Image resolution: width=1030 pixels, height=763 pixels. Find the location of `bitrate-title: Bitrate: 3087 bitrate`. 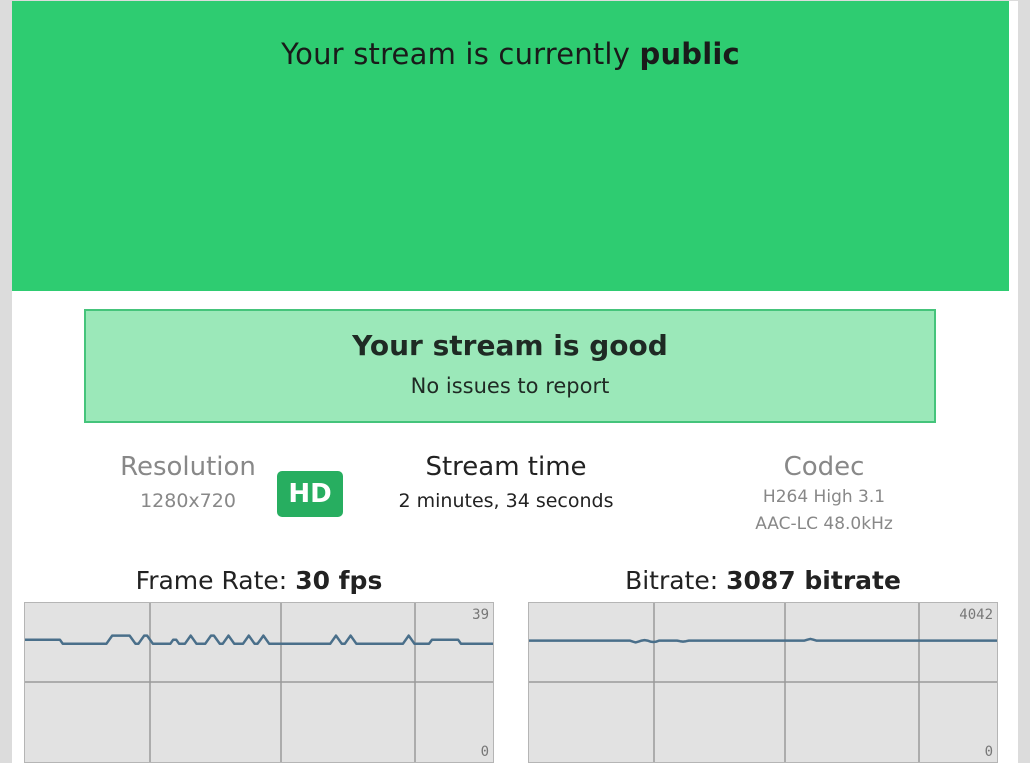

bitrate-title: Bitrate: 3087 bitrate is located at coordinates (763, 580).